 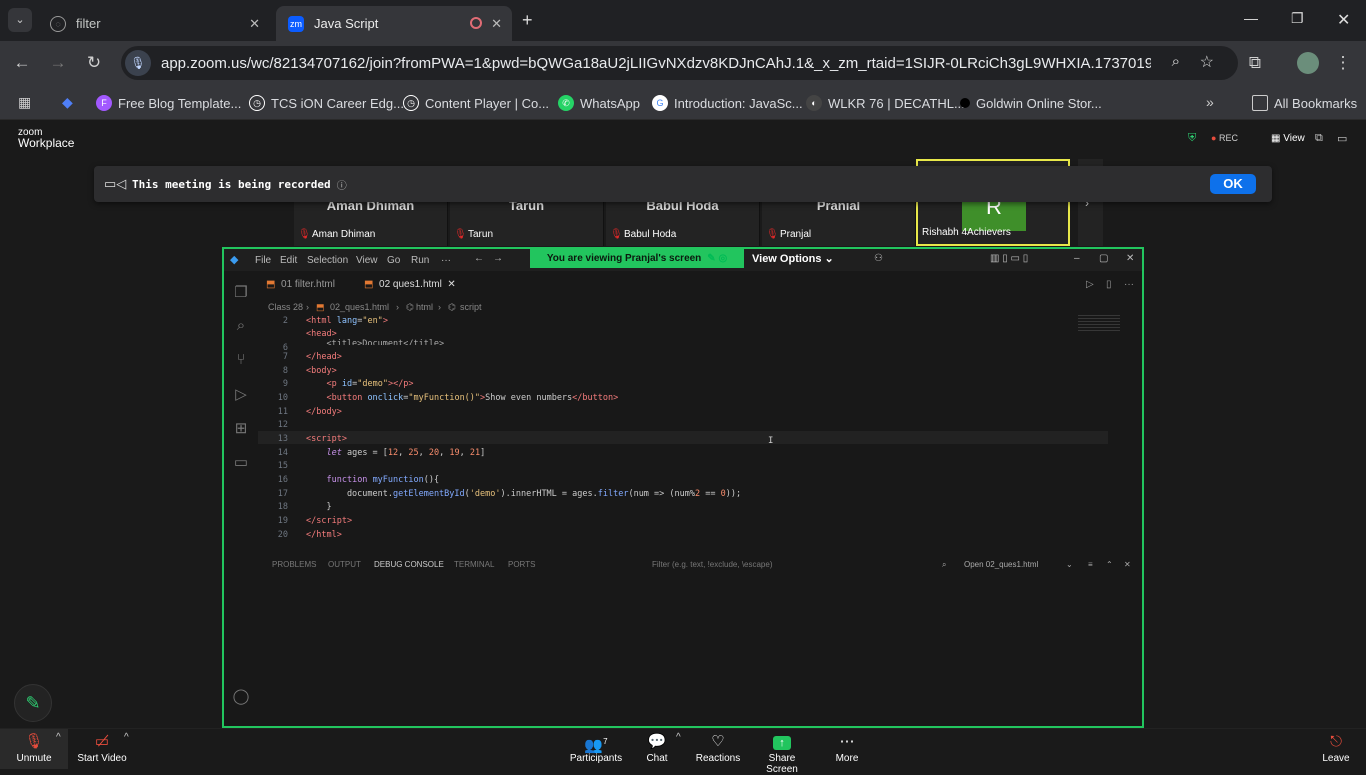 What do you see at coordinates (394, 23) in the screenshot?
I see `tab-java-script: zm Java Script ✕` at bounding box center [394, 23].